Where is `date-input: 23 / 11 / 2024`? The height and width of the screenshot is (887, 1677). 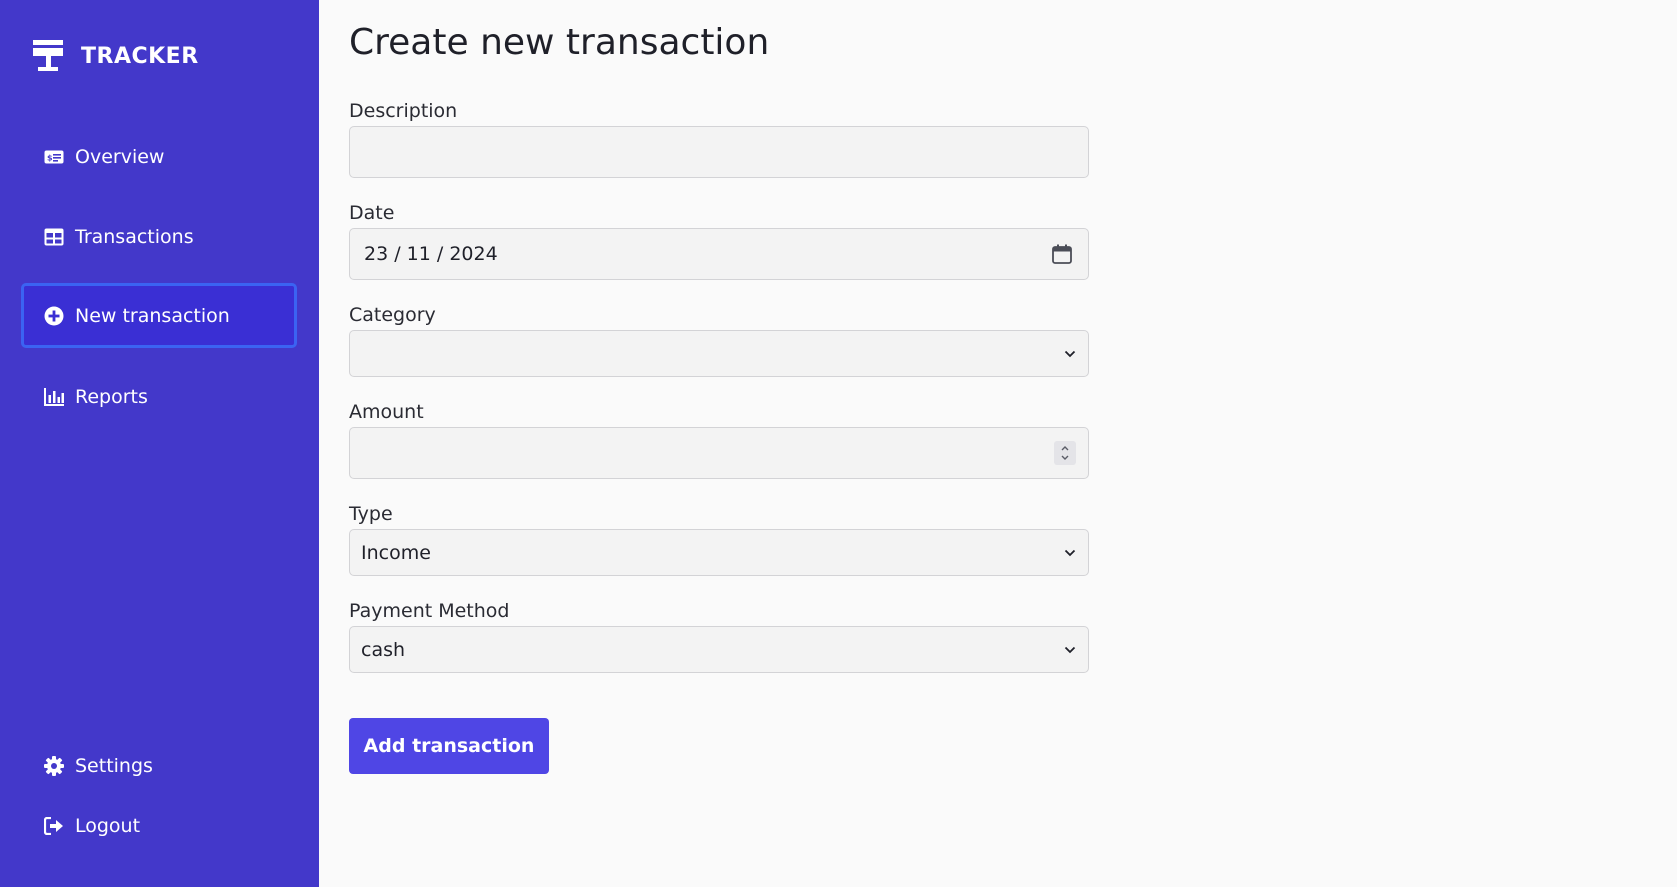
date-input: 23 / 11 / 2024 is located at coordinates (719, 254).